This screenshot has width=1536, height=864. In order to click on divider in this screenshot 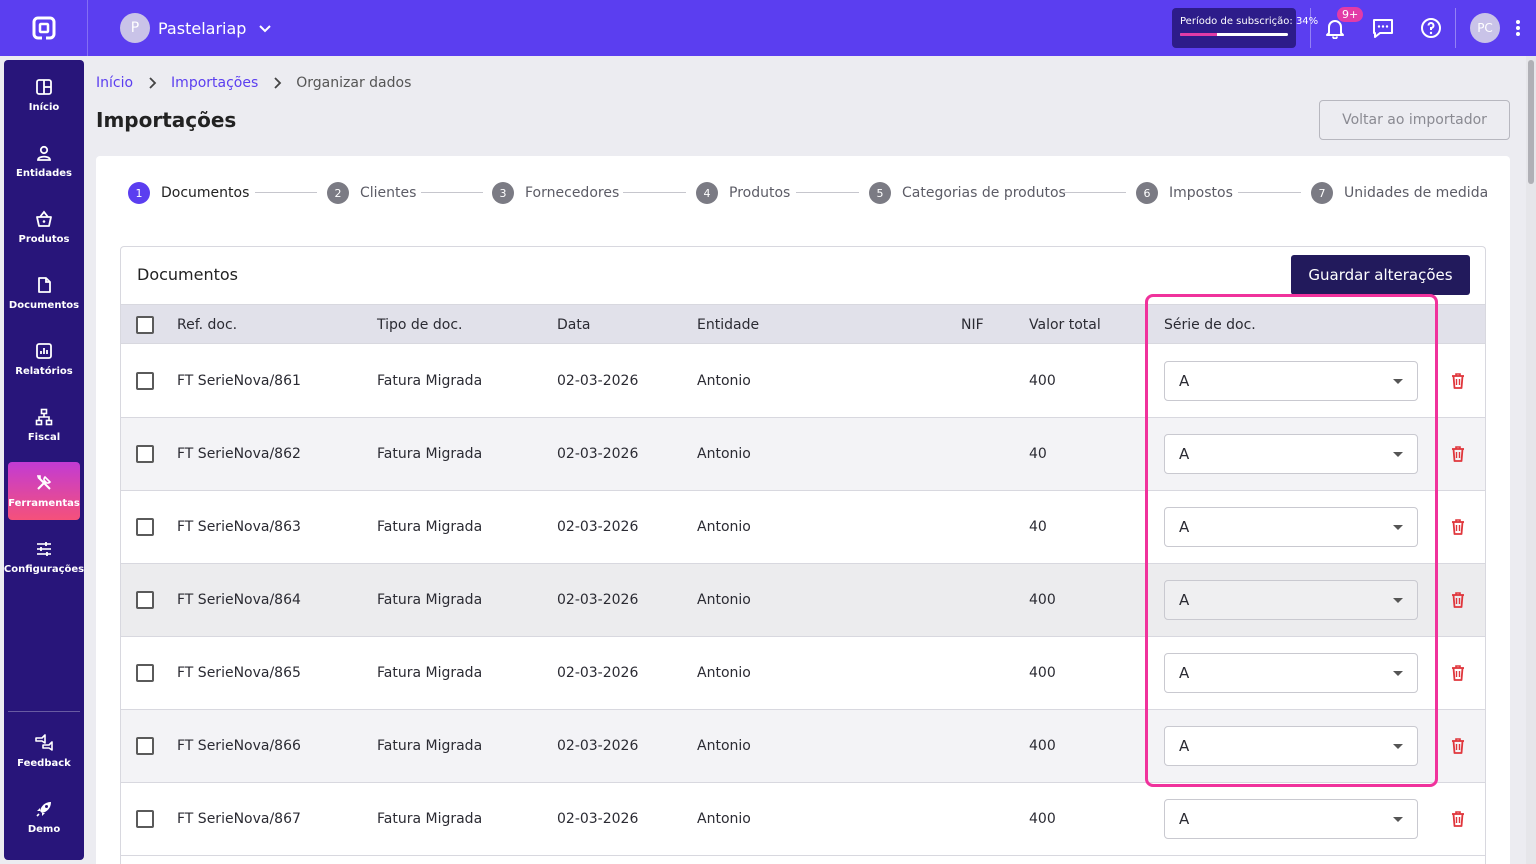, I will do `click(1455, 28)`.